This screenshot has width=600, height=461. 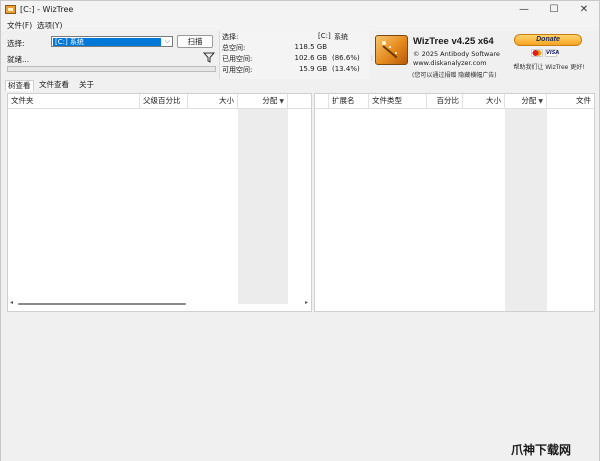 What do you see at coordinates (19, 25) in the screenshot?
I see `menu-file: 文件(F)` at bounding box center [19, 25].